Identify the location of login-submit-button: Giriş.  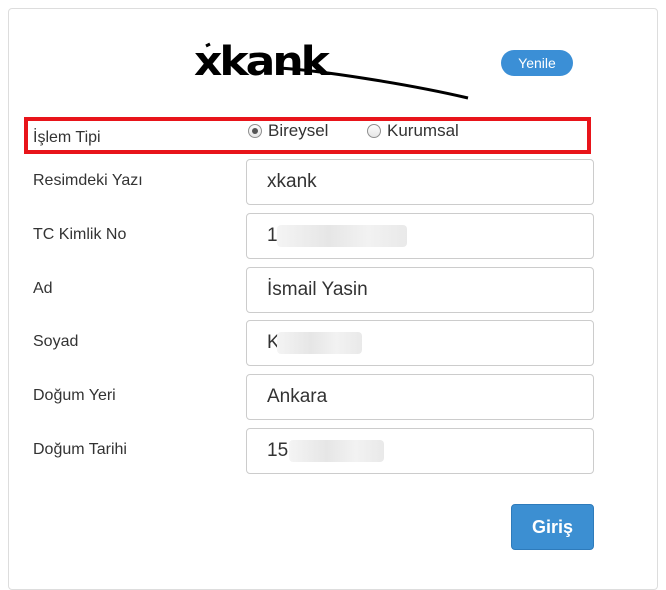
(552, 527).